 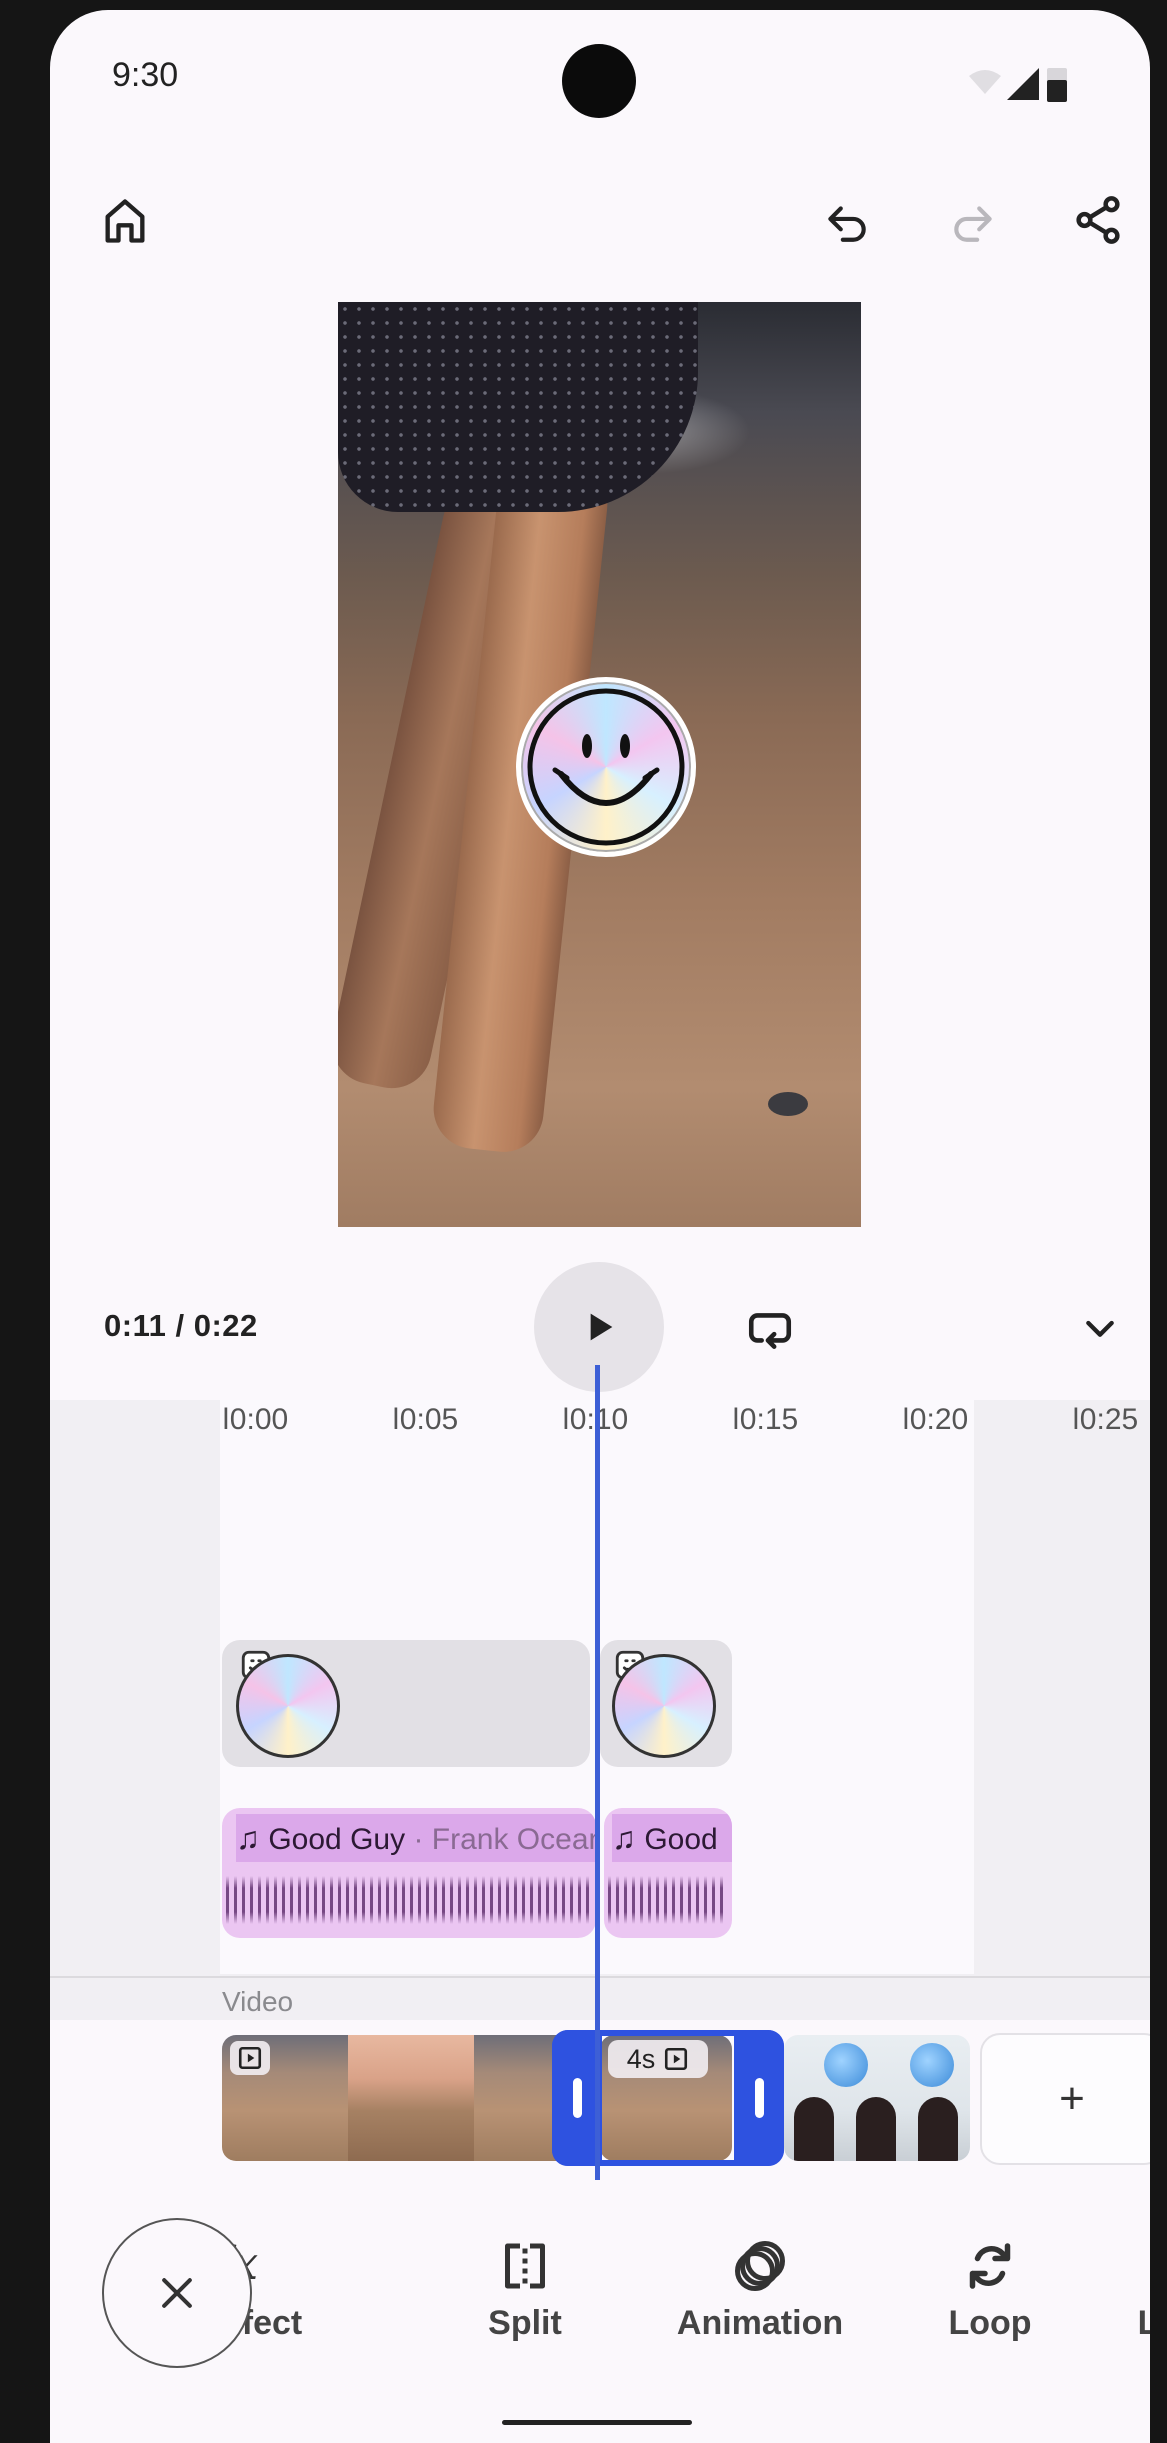 I want to click on close-icon, so click(x=177, y=2293).